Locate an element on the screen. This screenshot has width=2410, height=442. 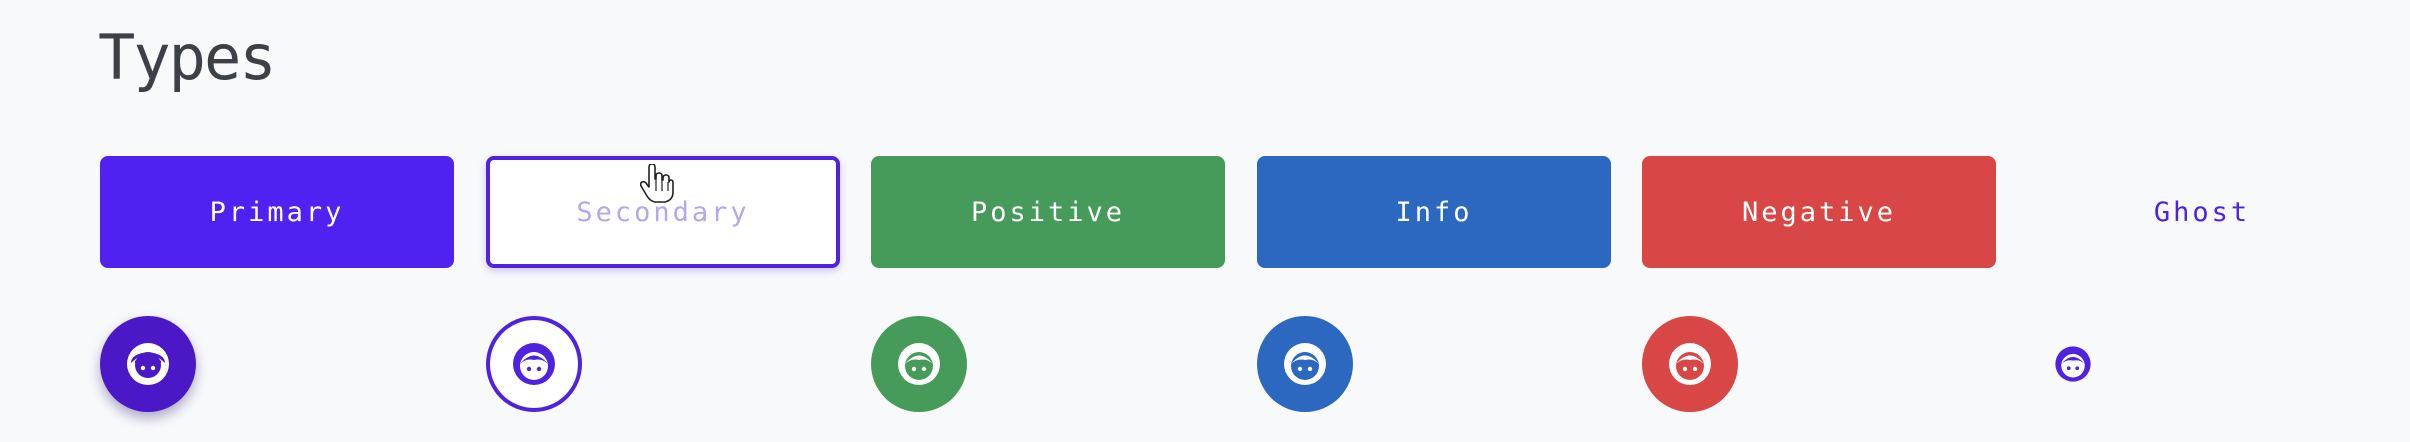
primary-icon-button is located at coordinates (148, 364).